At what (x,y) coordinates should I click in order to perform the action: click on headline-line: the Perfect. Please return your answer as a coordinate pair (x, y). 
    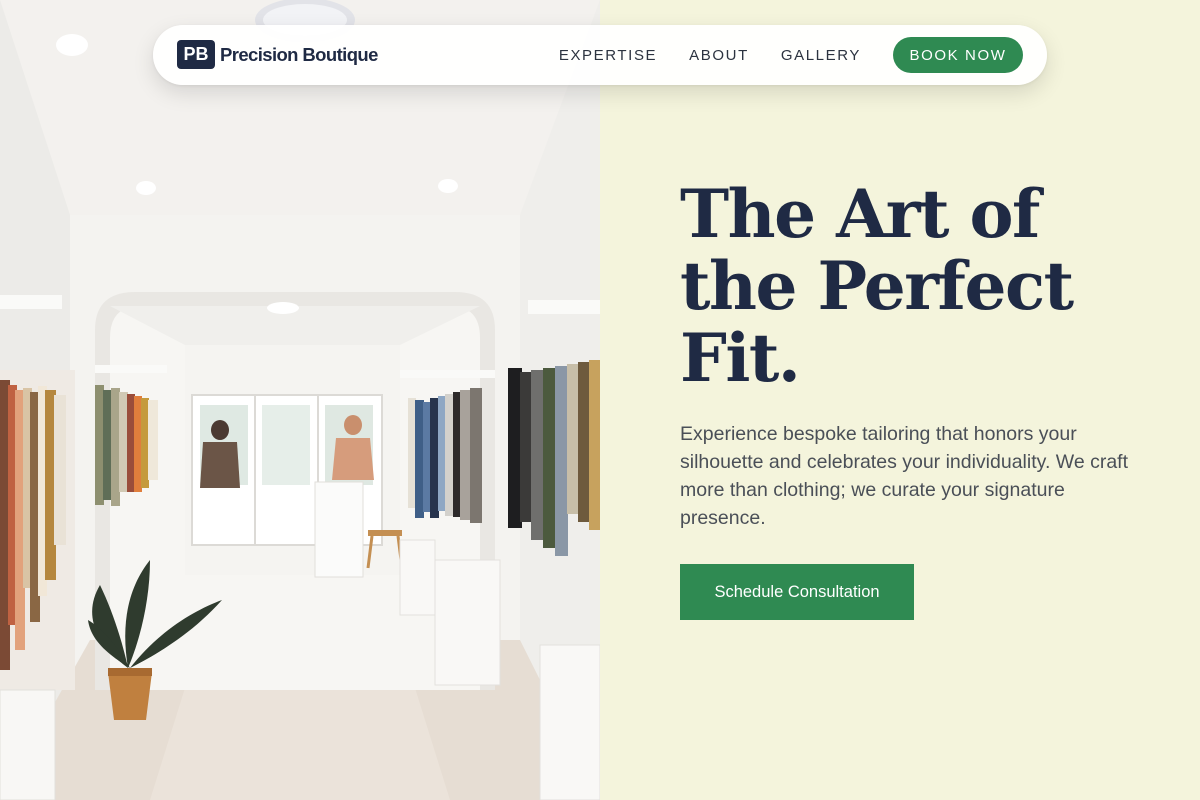
    Looking at the image, I should click on (877, 286).